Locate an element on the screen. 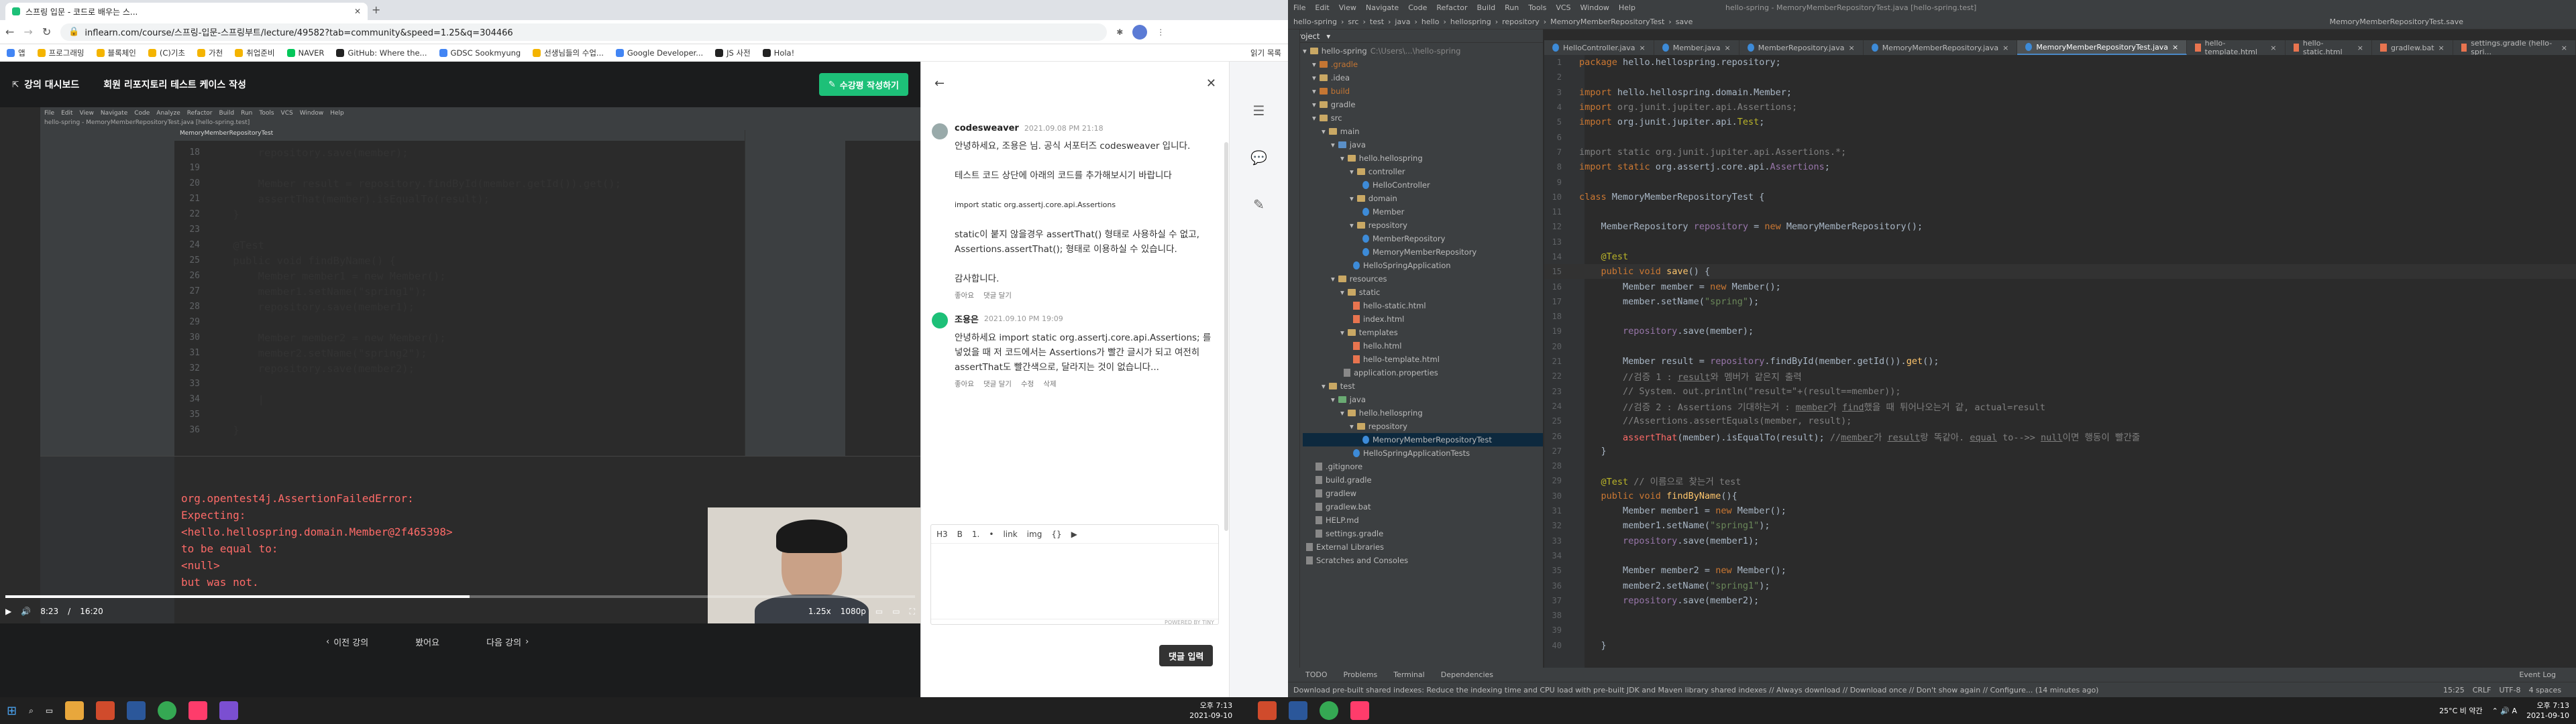  chat-icon: 💬 is located at coordinates (1259, 157).